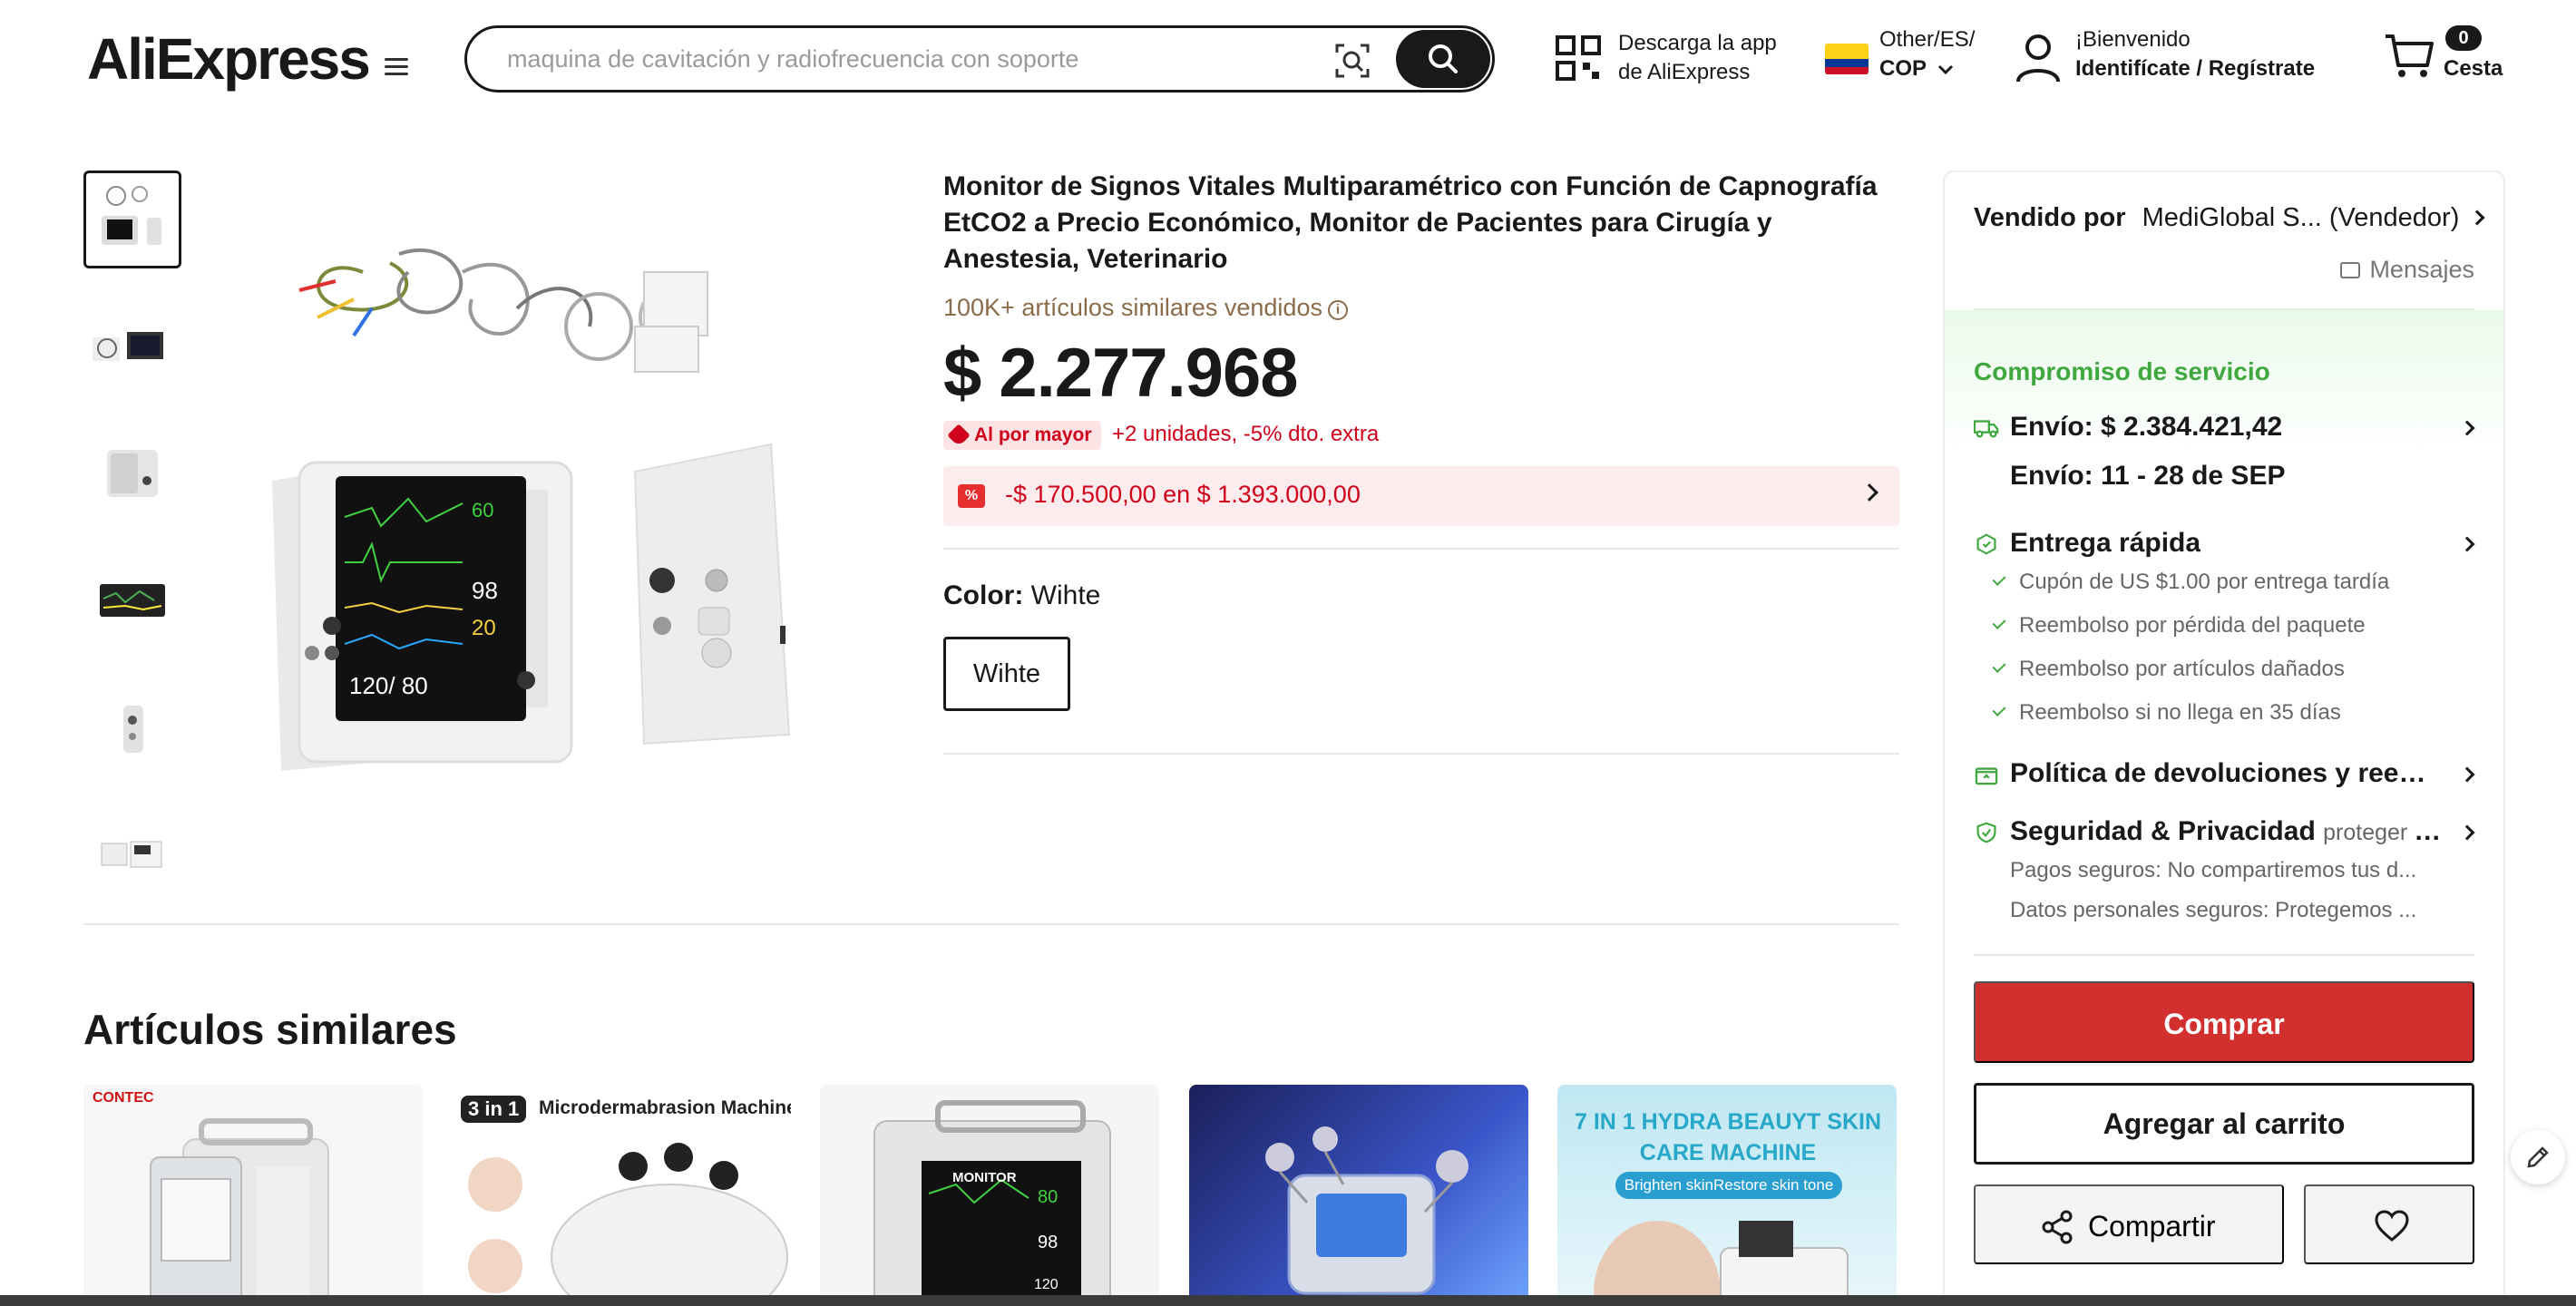  I want to click on add-to-cart-button: Agregar al carrito, so click(2224, 1124).